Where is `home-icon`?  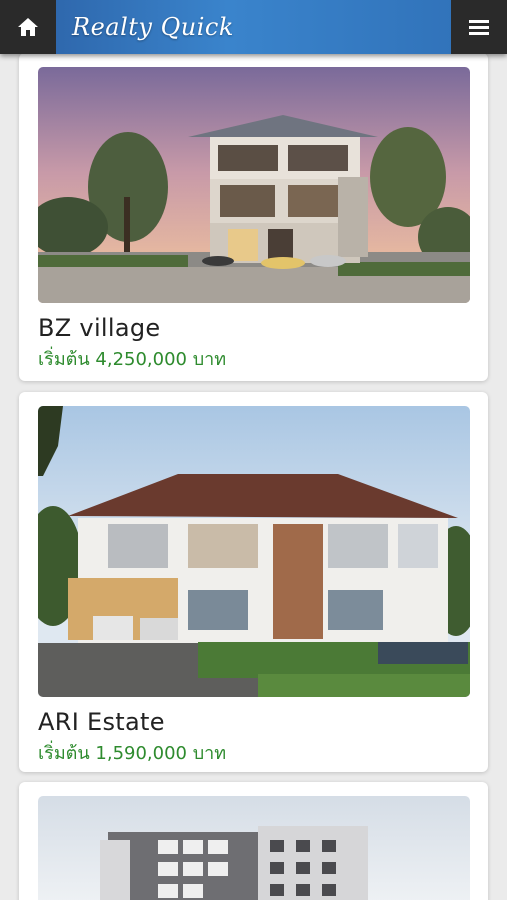
home-icon is located at coordinates (28, 27).